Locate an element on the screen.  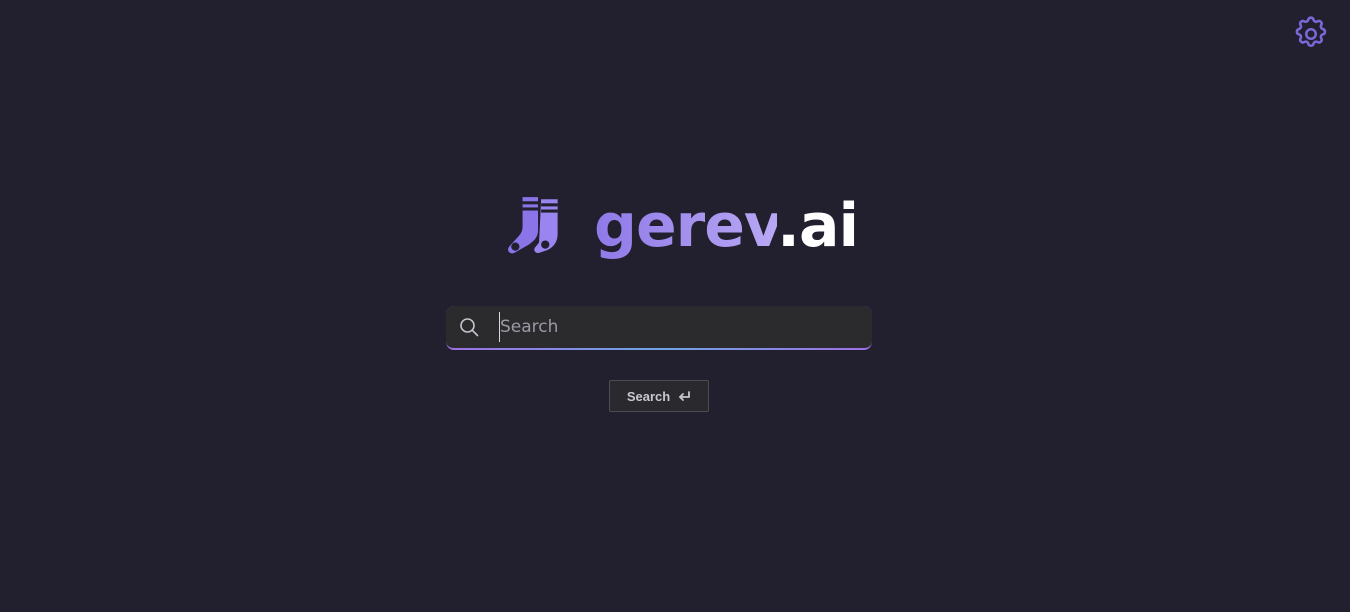
brand-tld: .ai is located at coordinates (818, 226).